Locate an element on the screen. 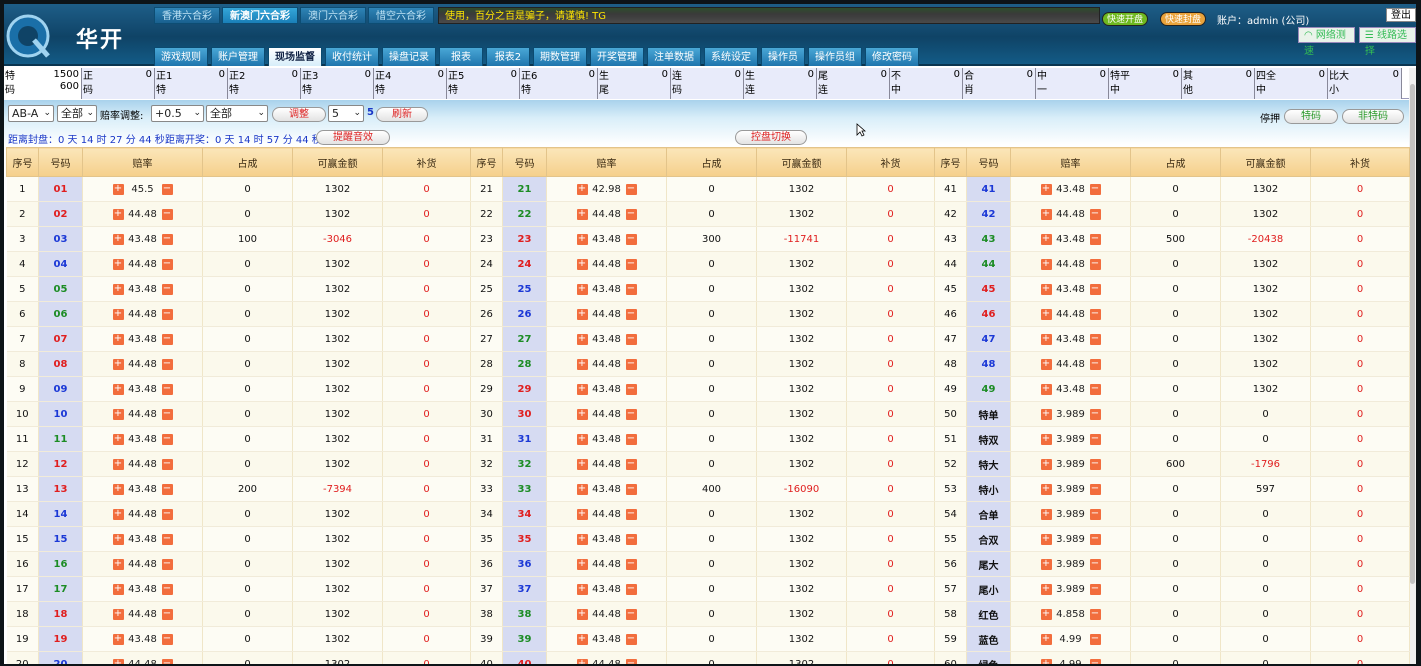  menu-item: 注单数据 is located at coordinates (674, 56).